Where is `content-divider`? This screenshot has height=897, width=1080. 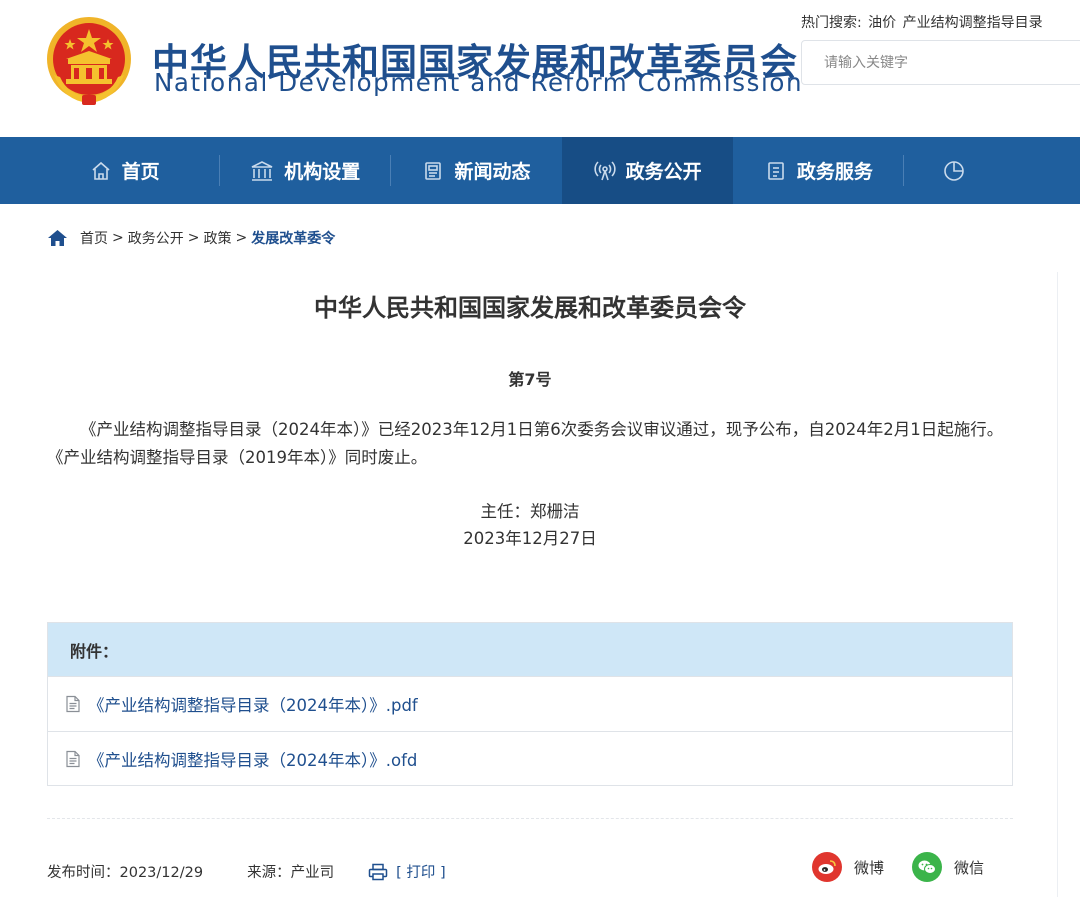 content-divider is located at coordinates (530, 818).